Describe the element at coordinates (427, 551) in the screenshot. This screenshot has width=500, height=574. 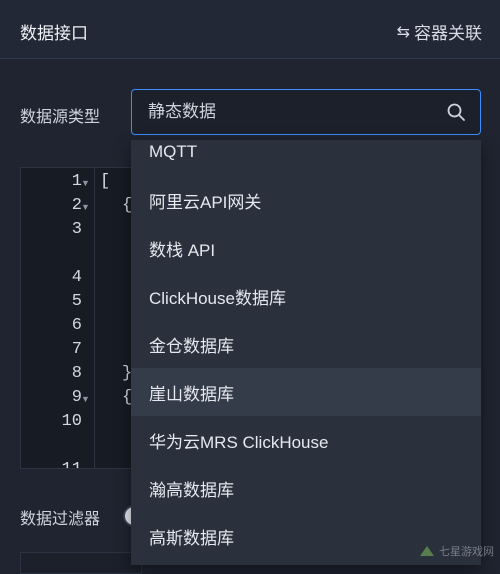
I see `watermark-logo-icon` at that location.